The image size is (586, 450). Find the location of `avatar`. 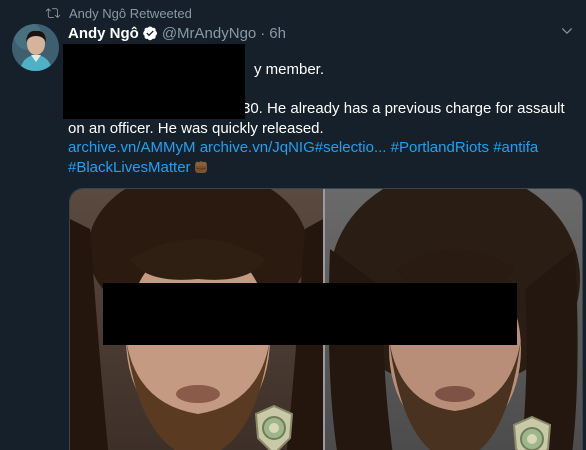

avatar is located at coordinates (35, 47).